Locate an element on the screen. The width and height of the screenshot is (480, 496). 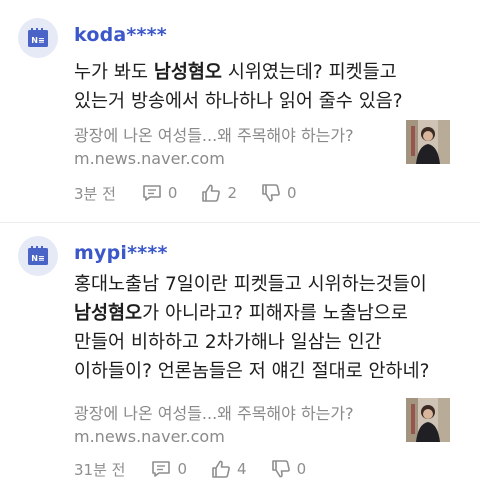
comment-time: 31분 전 is located at coordinates (100, 469).